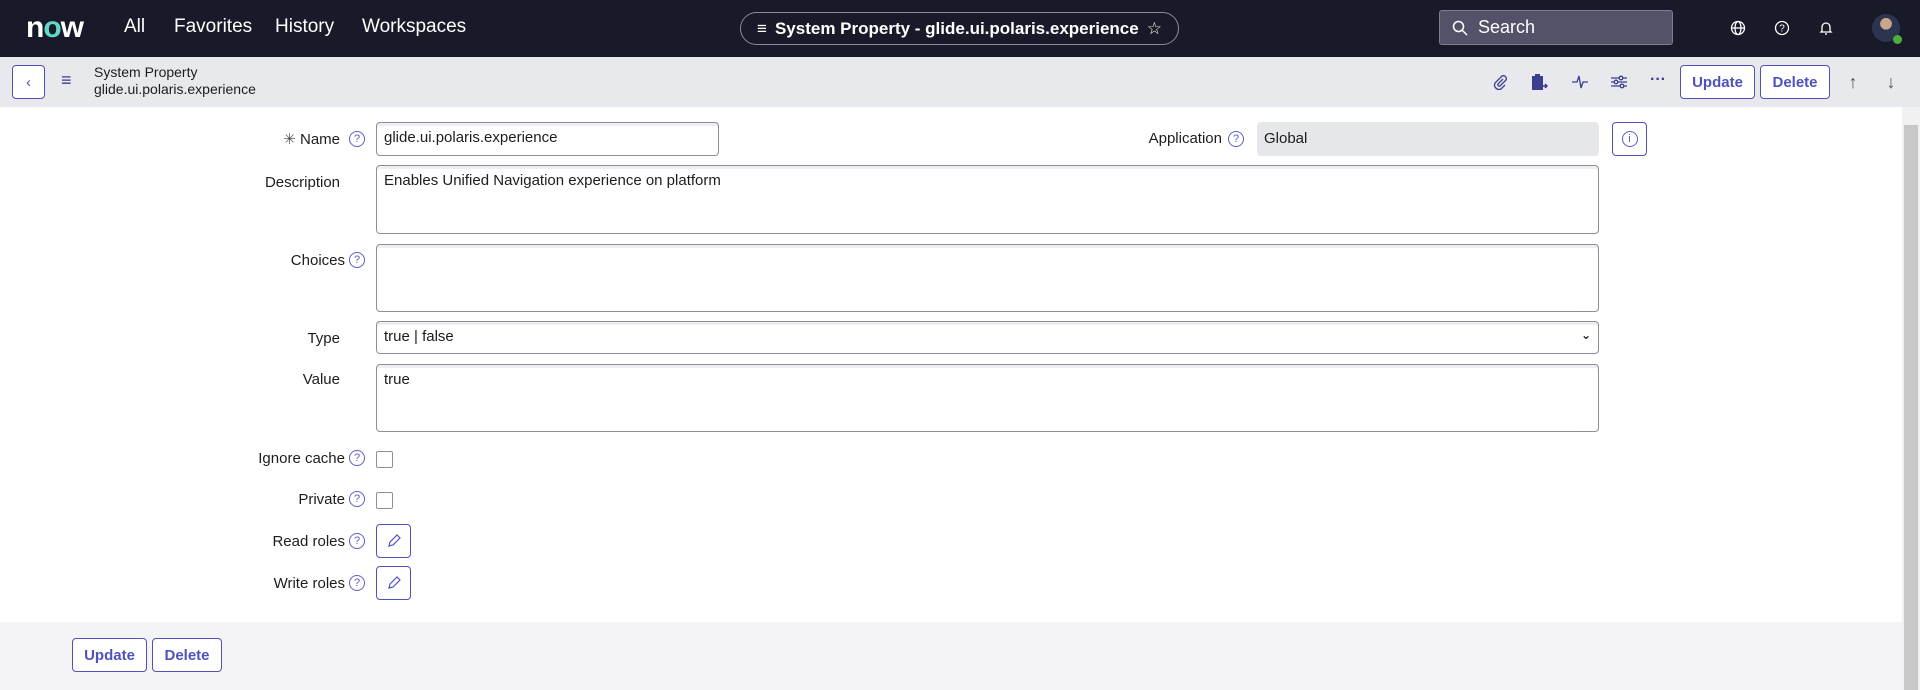 The width and height of the screenshot is (1920, 690). What do you see at coordinates (1658, 80) in the screenshot?
I see `more-options-icon: ···` at bounding box center [1658, 80].